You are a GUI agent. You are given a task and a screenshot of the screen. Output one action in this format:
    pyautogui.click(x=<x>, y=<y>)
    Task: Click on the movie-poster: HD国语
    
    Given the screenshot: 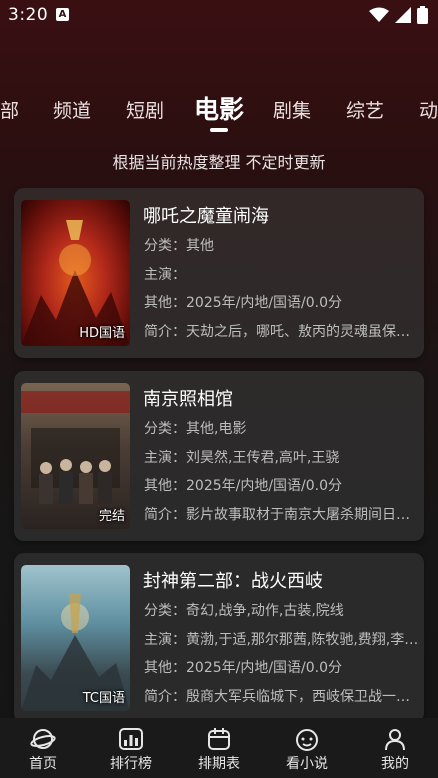 What is the action you would take?
    pyautogui.click(x=75, y=273)
    